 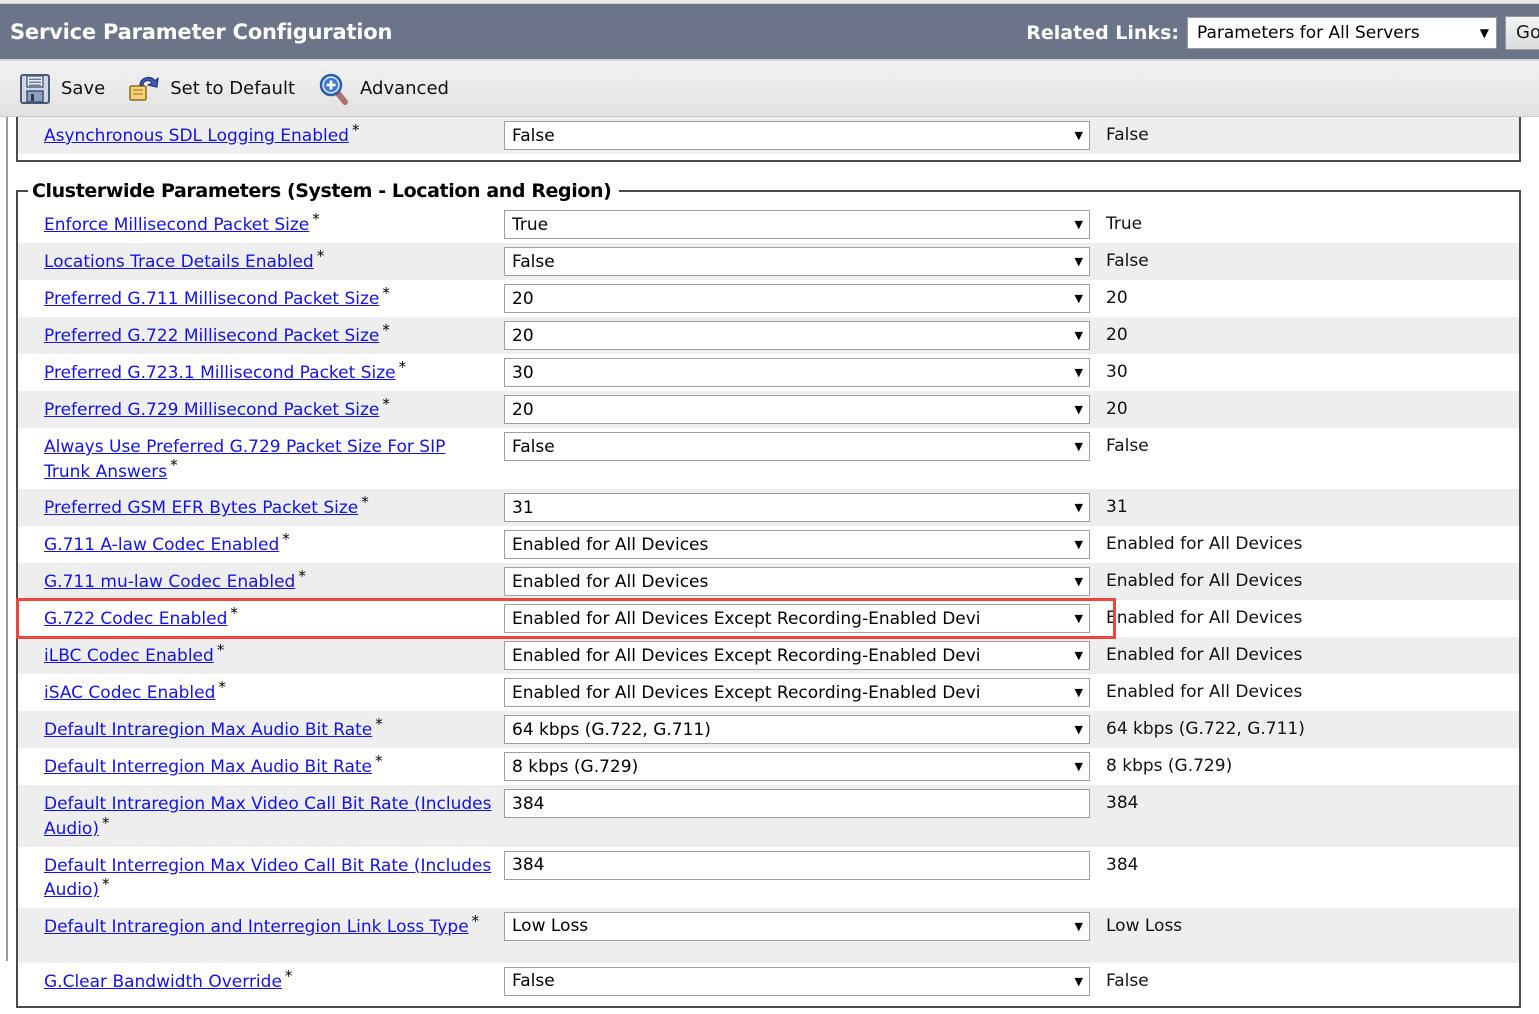 I want to click on parameter-name-link: G.711 mu-law Codec Enabled, so click(x=169, y=582).